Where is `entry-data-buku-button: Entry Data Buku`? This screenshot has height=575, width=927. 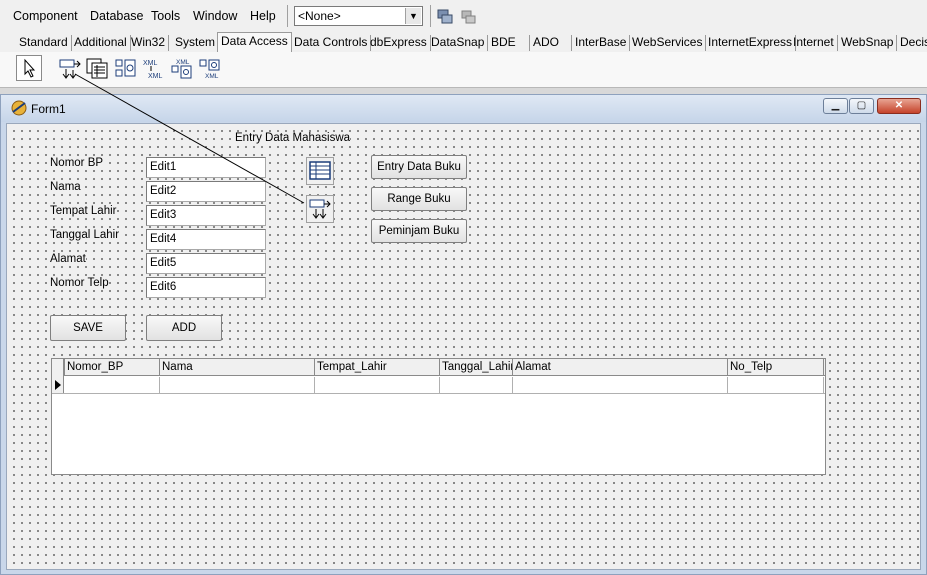
entry-data-buku-button: Entry Data Buku is located at coordinates (419, 167).